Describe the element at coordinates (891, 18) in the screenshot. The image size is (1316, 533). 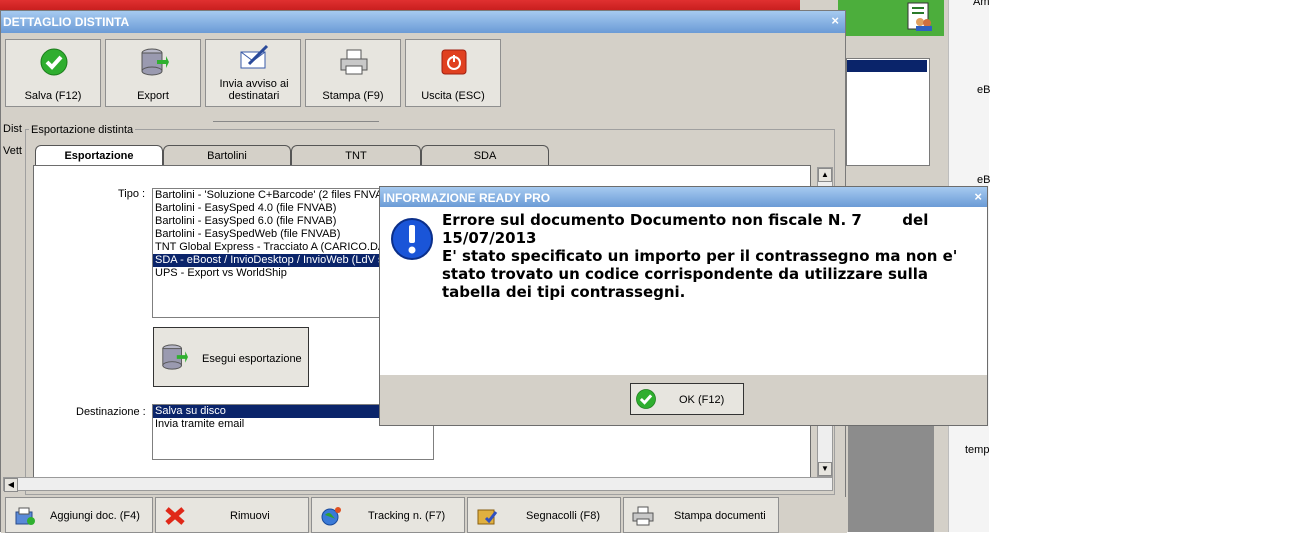
I see `background-green-panel` at that location.